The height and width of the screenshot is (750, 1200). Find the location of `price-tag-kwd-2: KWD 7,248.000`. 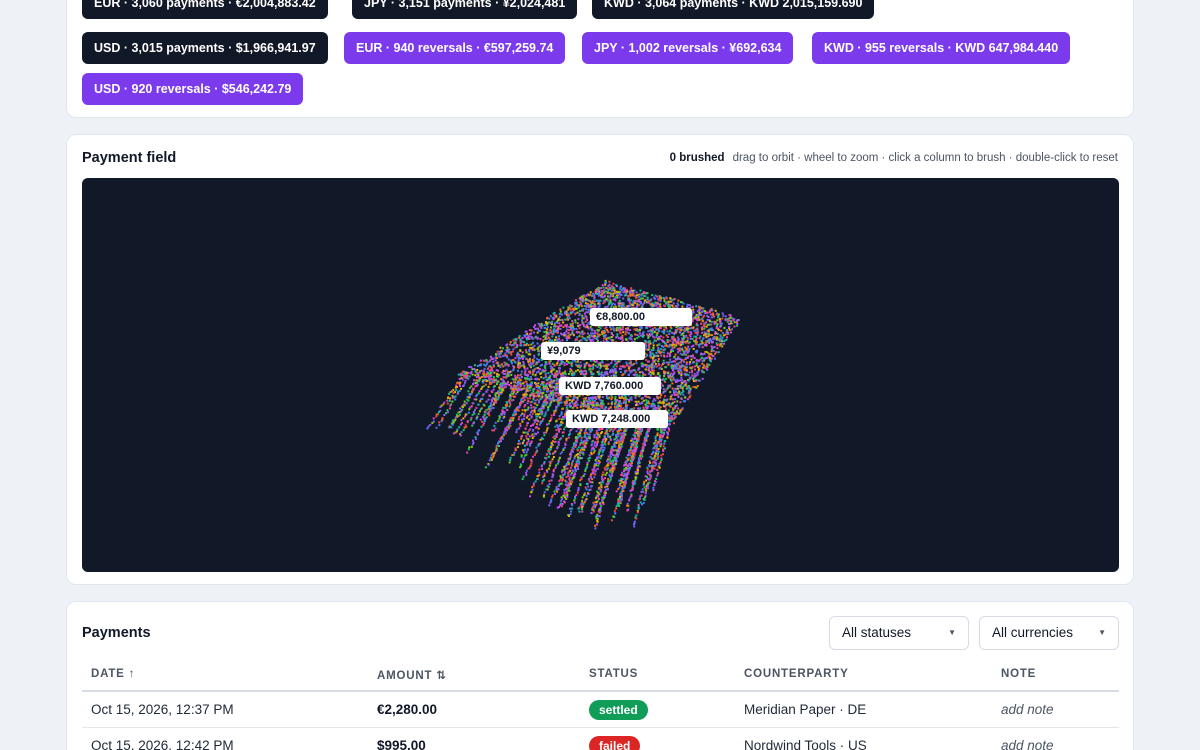

price-tag-kwd-2: KWD 7,248.000 is located at coordinates (617, 419).